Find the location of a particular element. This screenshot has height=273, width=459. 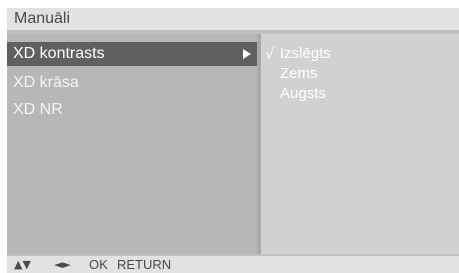

option-zems: Zems is located at coordinates (356, 74).